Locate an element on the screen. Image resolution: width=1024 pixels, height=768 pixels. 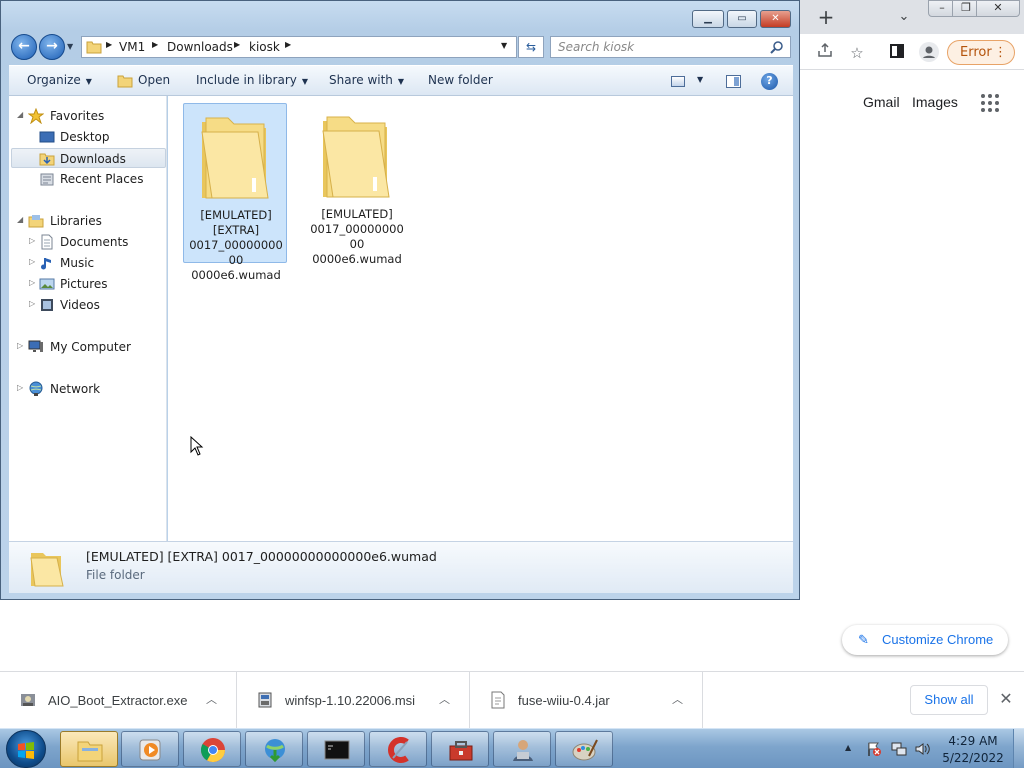
show-all-downloads-button: Show all is located at coordinates (949, 700).